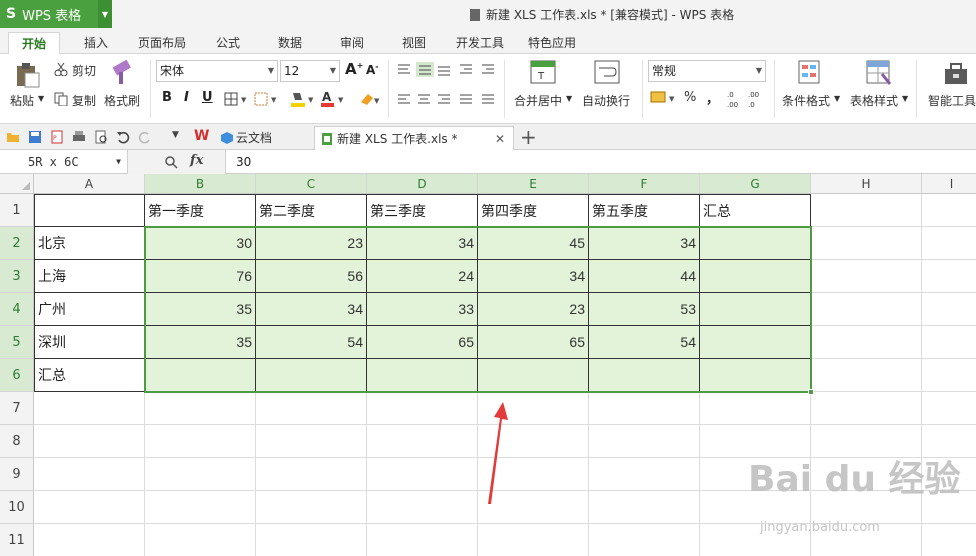  What do you see at coordinates (480, 43) in the screenshot?
I see `tab-developer: 开发工具` at bounding box center [480, 43].